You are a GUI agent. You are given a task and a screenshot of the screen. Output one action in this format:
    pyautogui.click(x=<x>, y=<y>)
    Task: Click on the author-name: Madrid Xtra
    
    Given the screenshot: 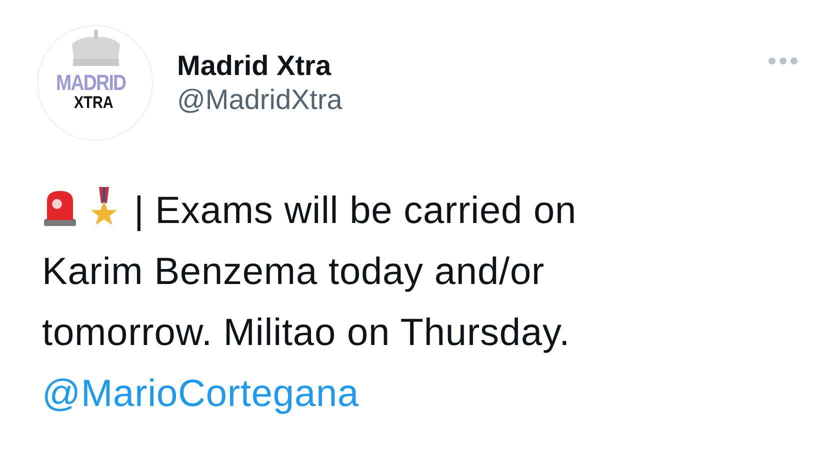 What is the action you would take?
    pyautogui.click(x=460, y=66)
    